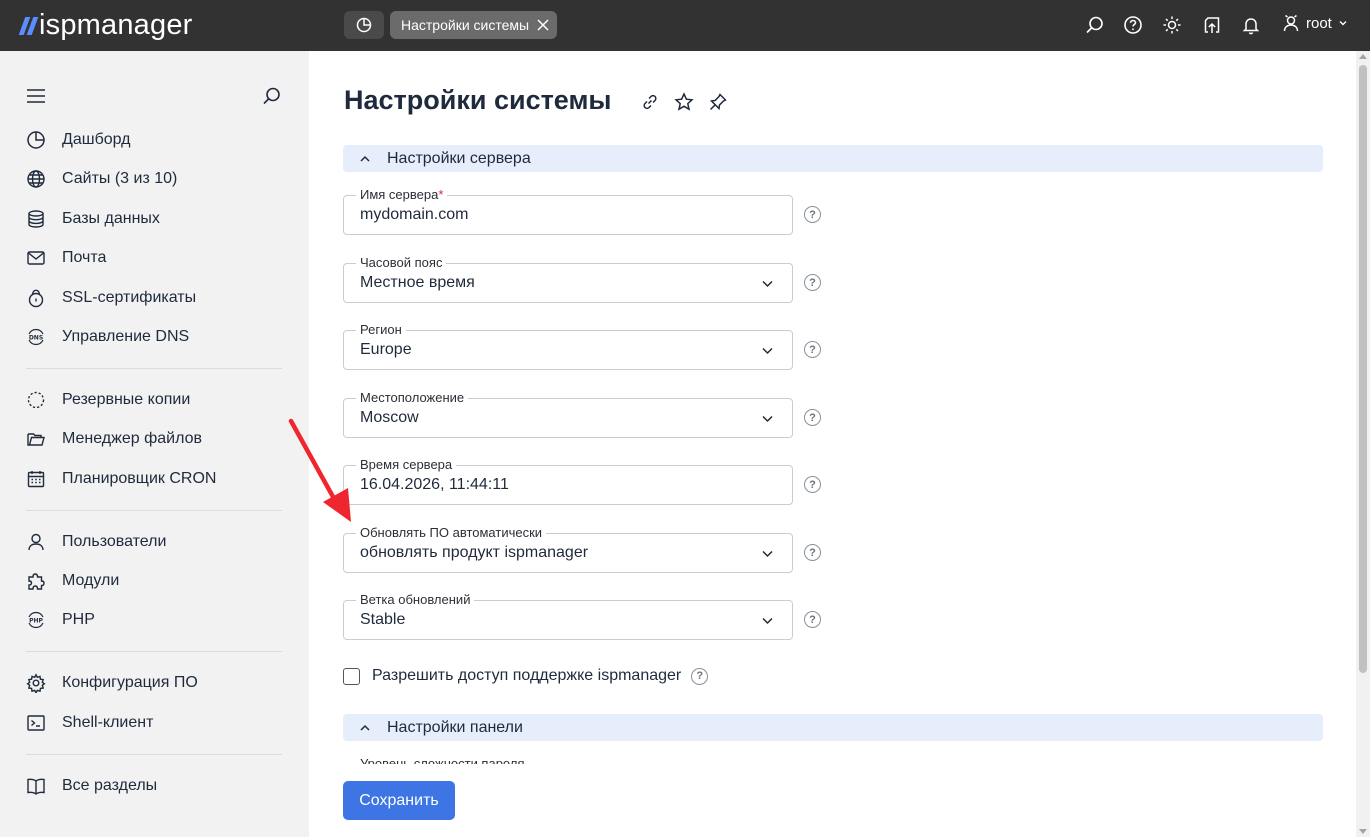 The height and width of the screenshot is (837, 1370). I want to click on scroll-up-arrow-icon, so click(1363, 56).